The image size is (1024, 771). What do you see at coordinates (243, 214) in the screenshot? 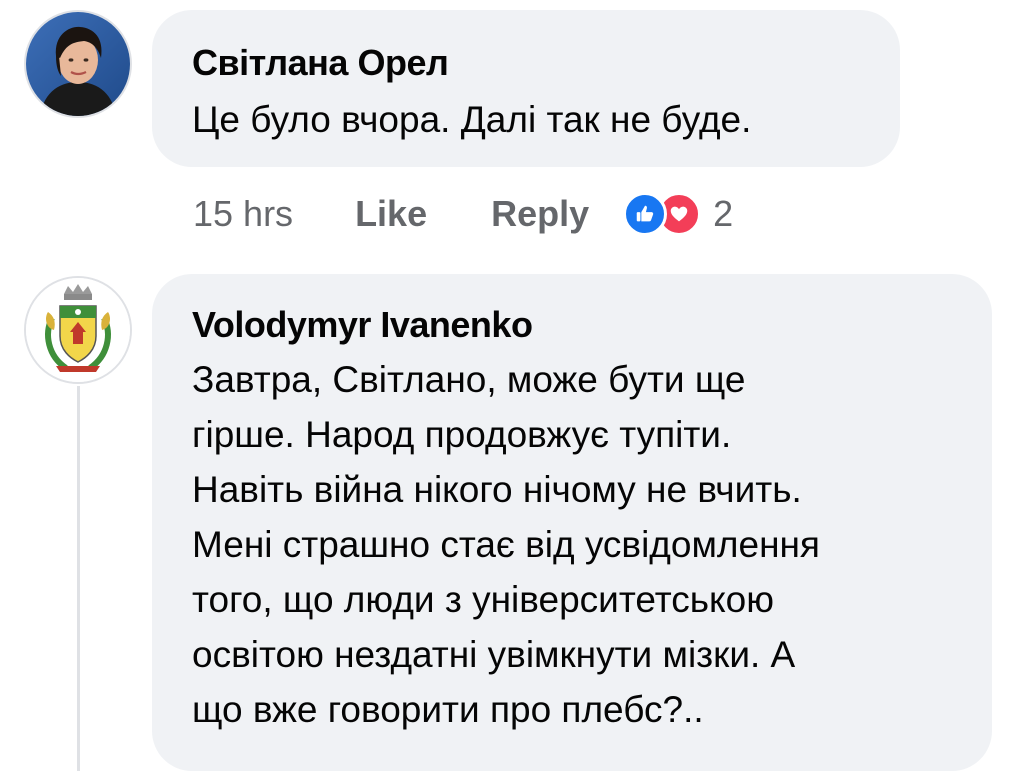
I see `comment-timestamp: 15 hrs` at bounding box center [243, 214].